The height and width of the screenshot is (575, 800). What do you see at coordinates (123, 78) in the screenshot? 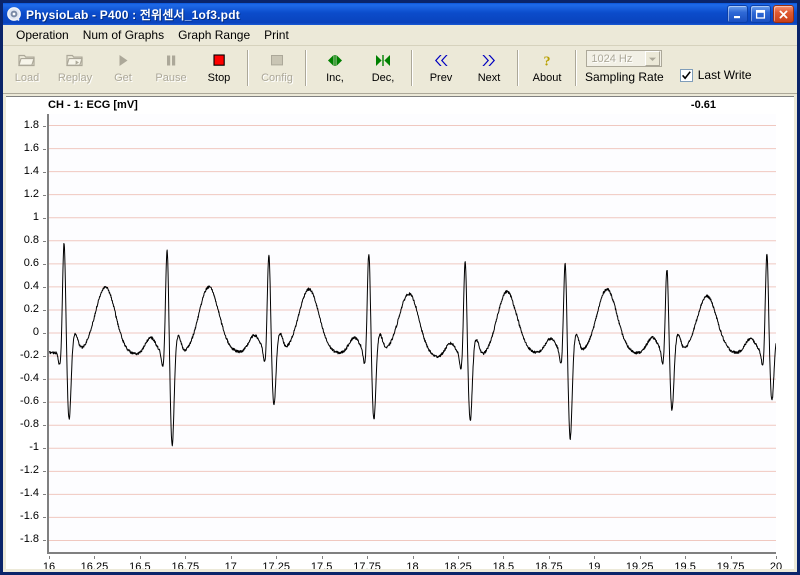
I see `get-label: Get` at bounding box center [123, 78].